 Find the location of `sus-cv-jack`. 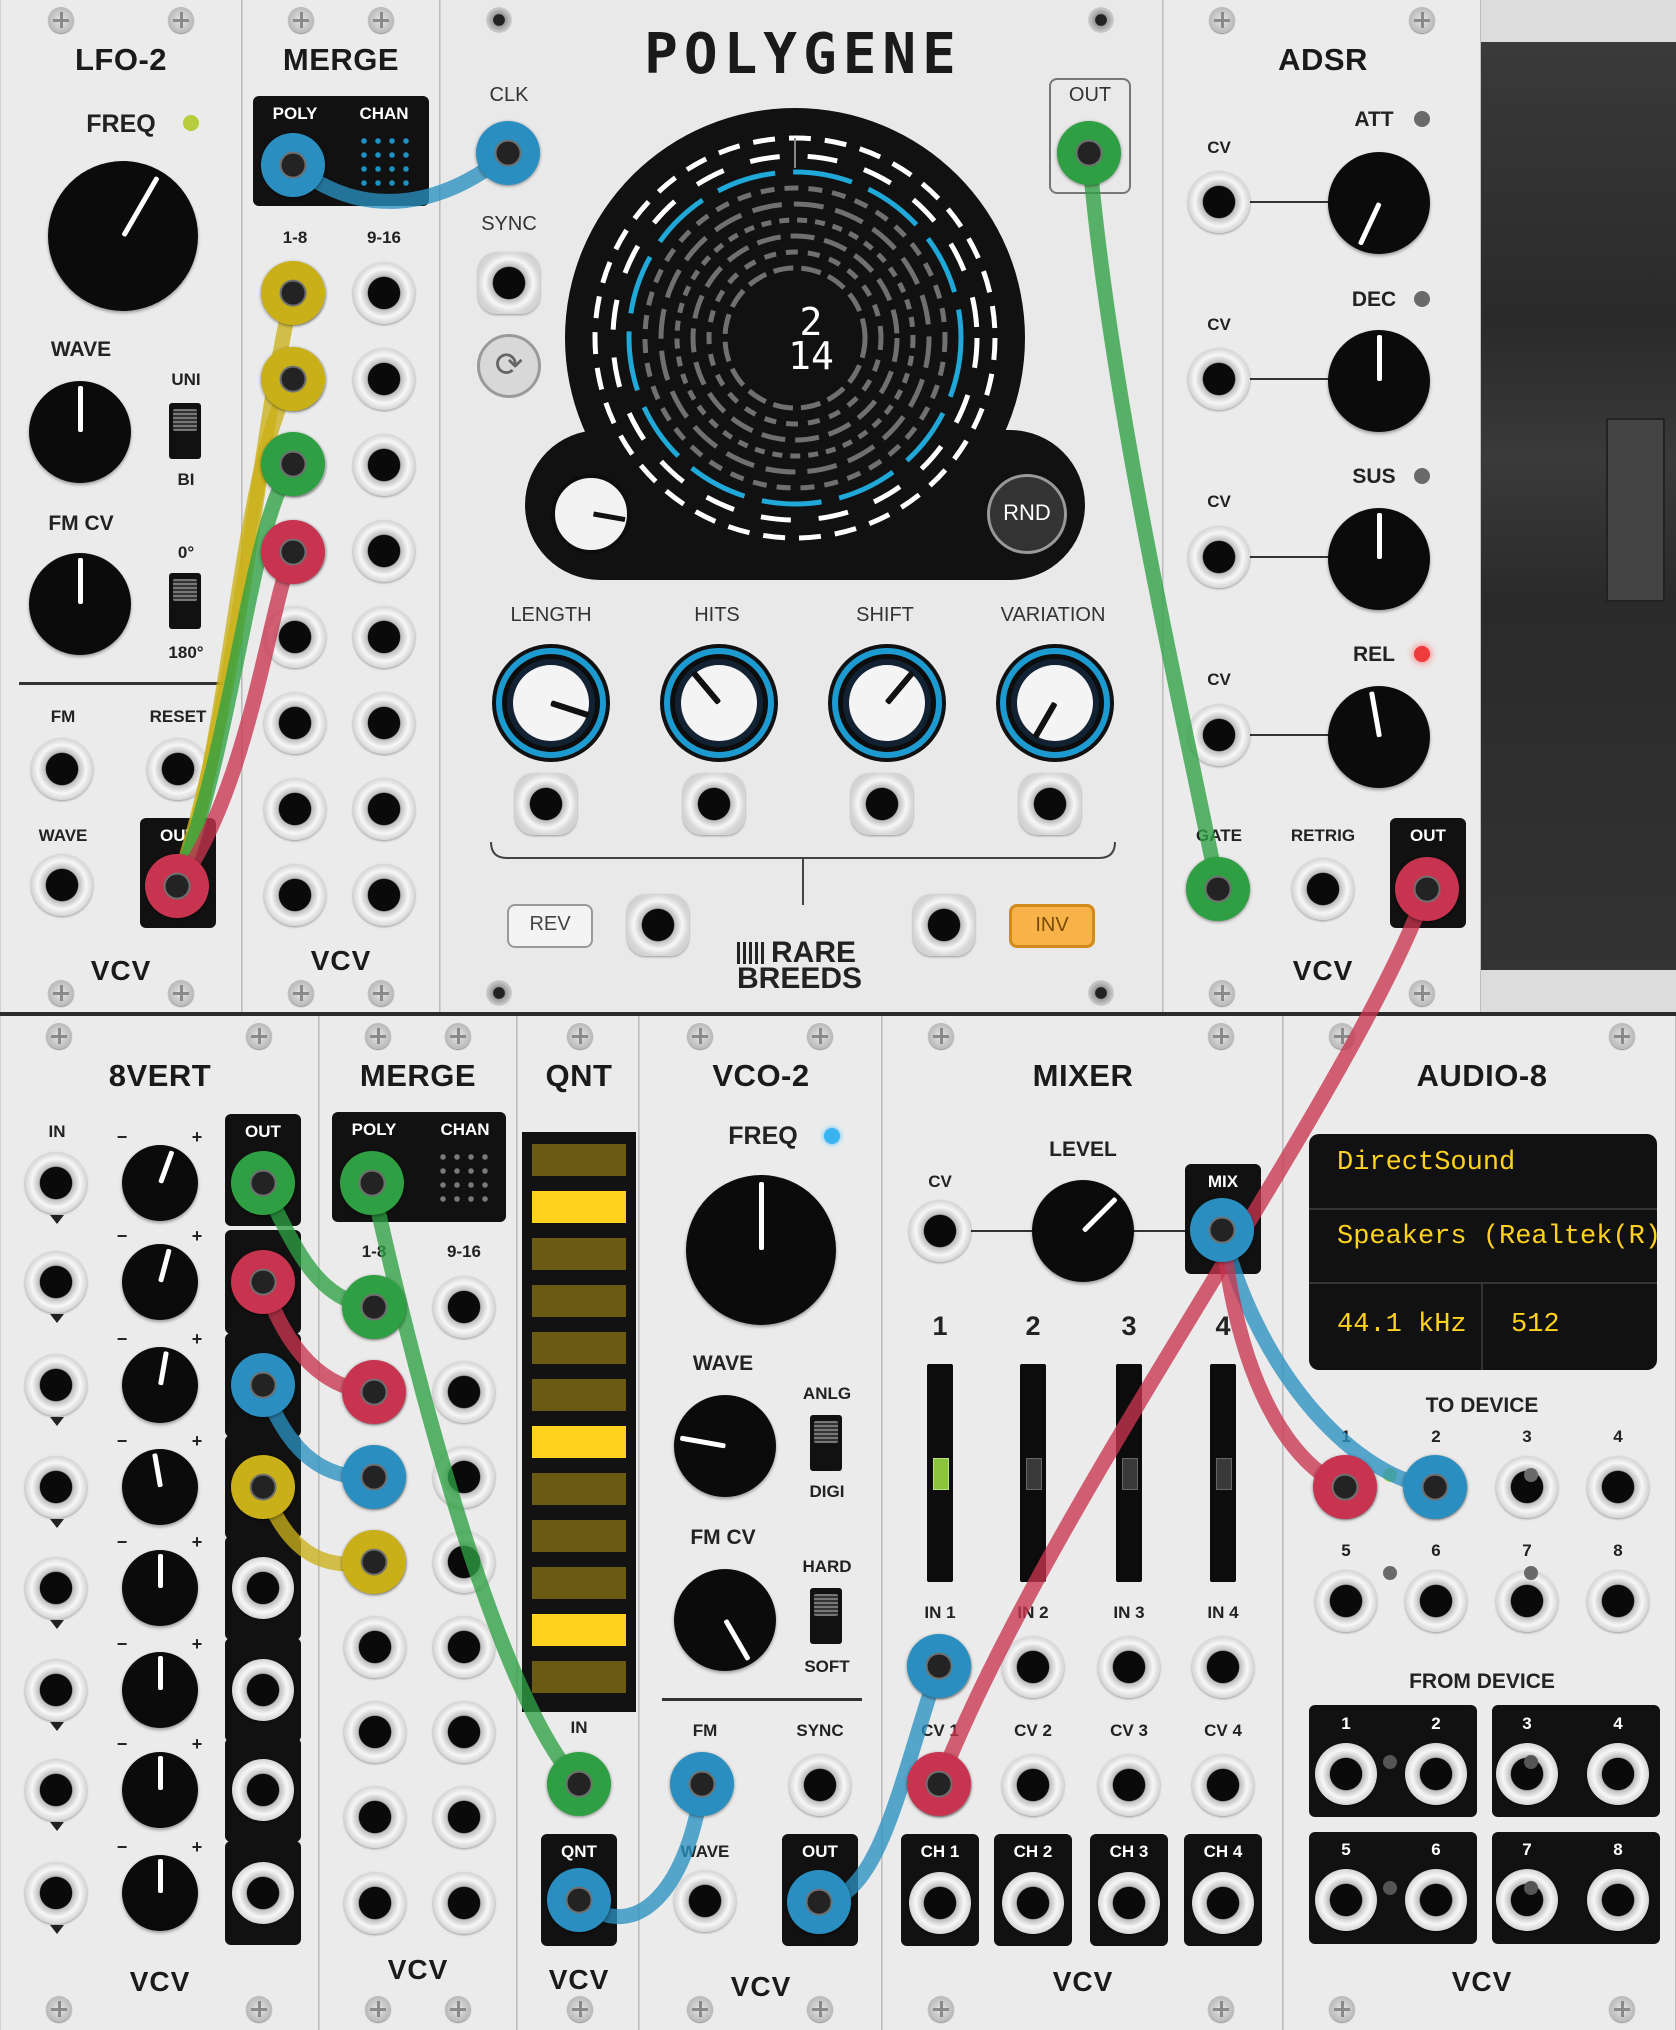

sus-cv-jack is located at coordinates (1219, 557).